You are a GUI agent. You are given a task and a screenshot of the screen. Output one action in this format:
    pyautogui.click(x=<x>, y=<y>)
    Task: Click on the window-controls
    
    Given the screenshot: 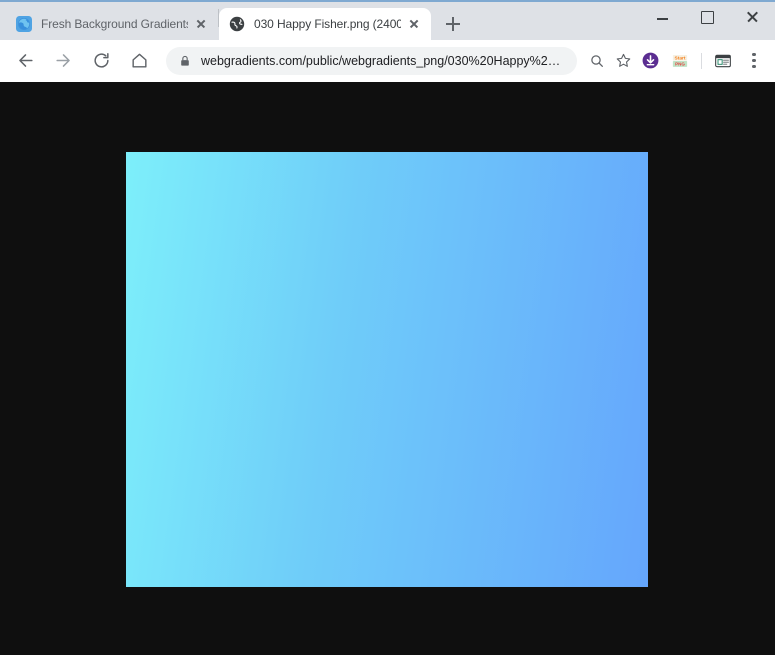 What is the action you would take?
    pyautogui.click(x=707, y=17)
    